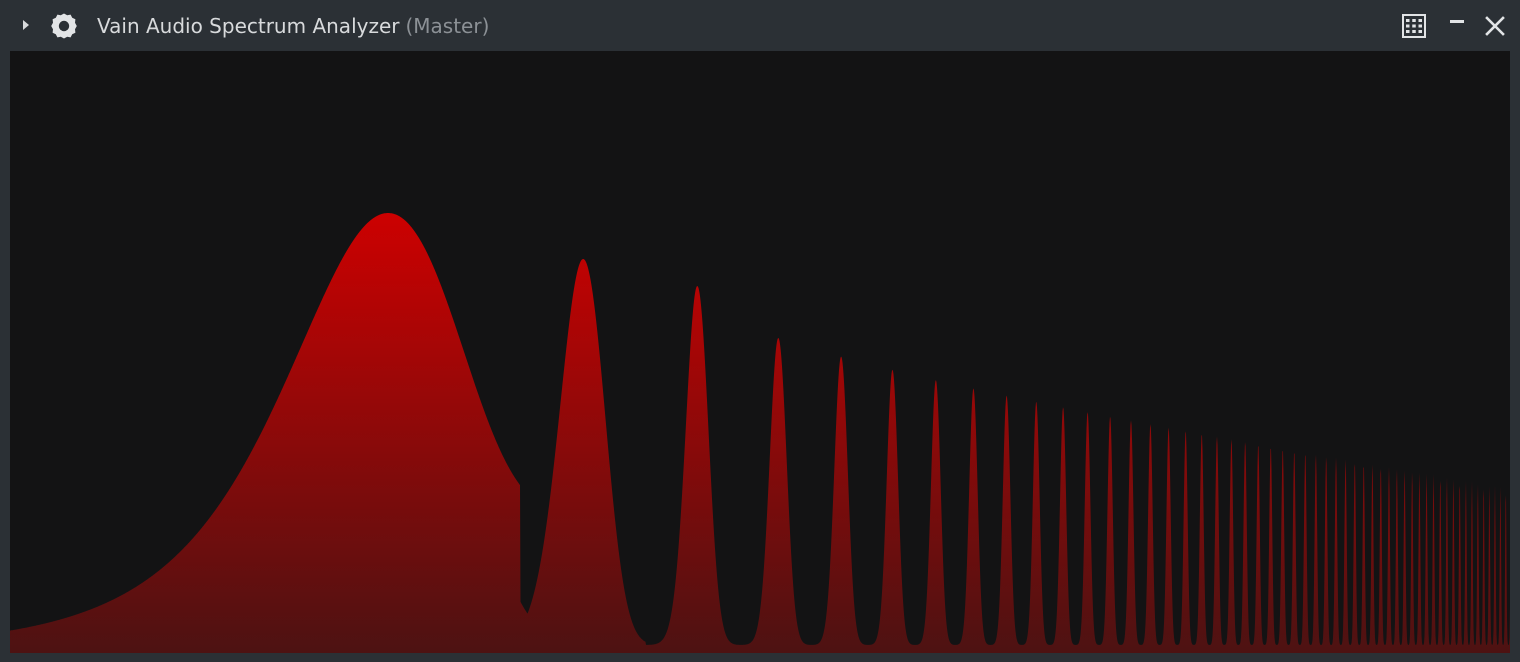 Image resolution: width=1520 pixels, height=662 pixels. What do you see at coordinates (1414, 26) in the screenshot?
I see `grid-icon` at bounding box center [1414, 26].